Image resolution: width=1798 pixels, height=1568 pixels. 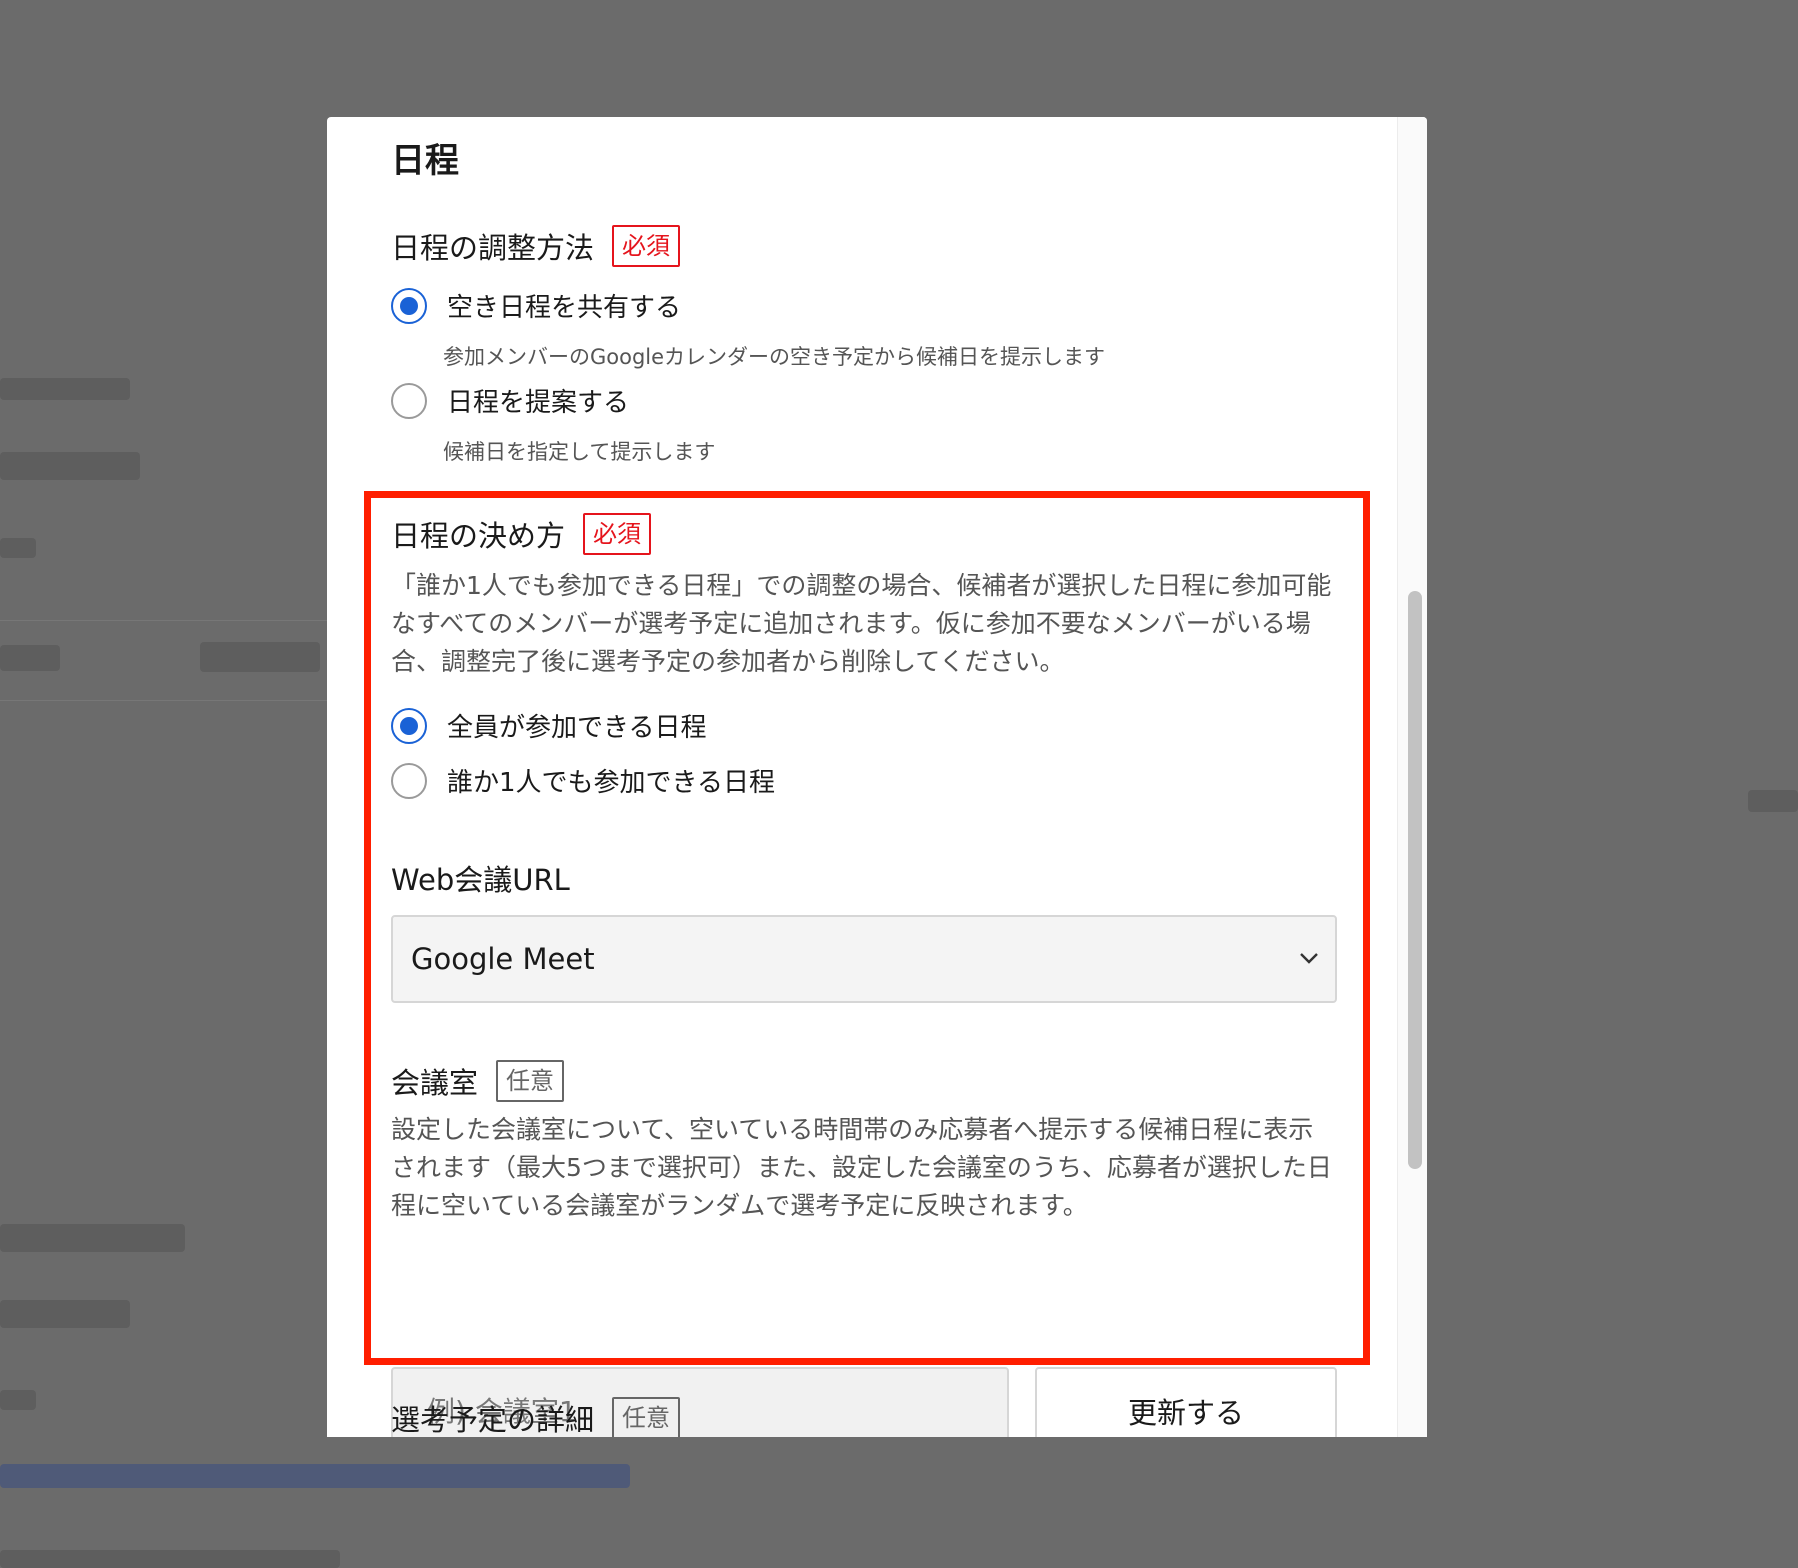 I want to click on web-meeting-label: Web会議URL, so click(x=480, y=878).